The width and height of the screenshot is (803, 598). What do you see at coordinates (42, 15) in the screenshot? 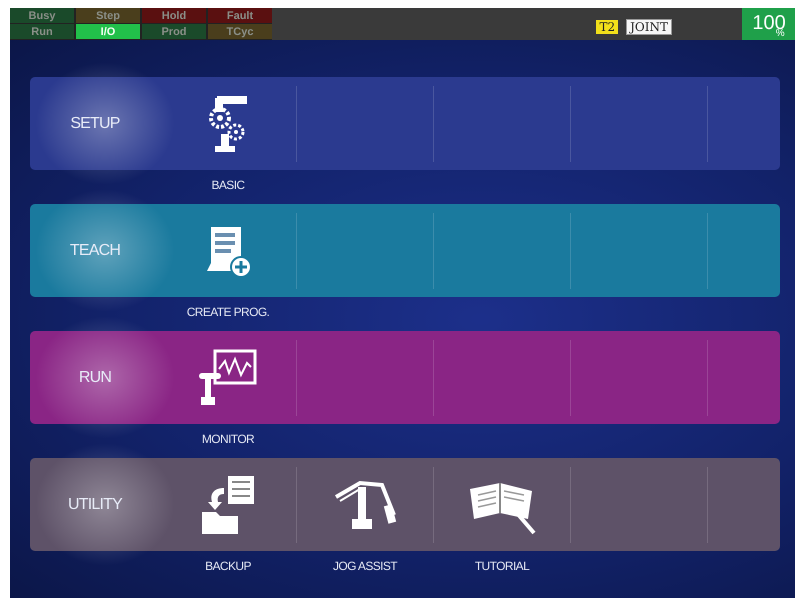
I see `status-lamp: Busy` at bounding box center [42, 15].